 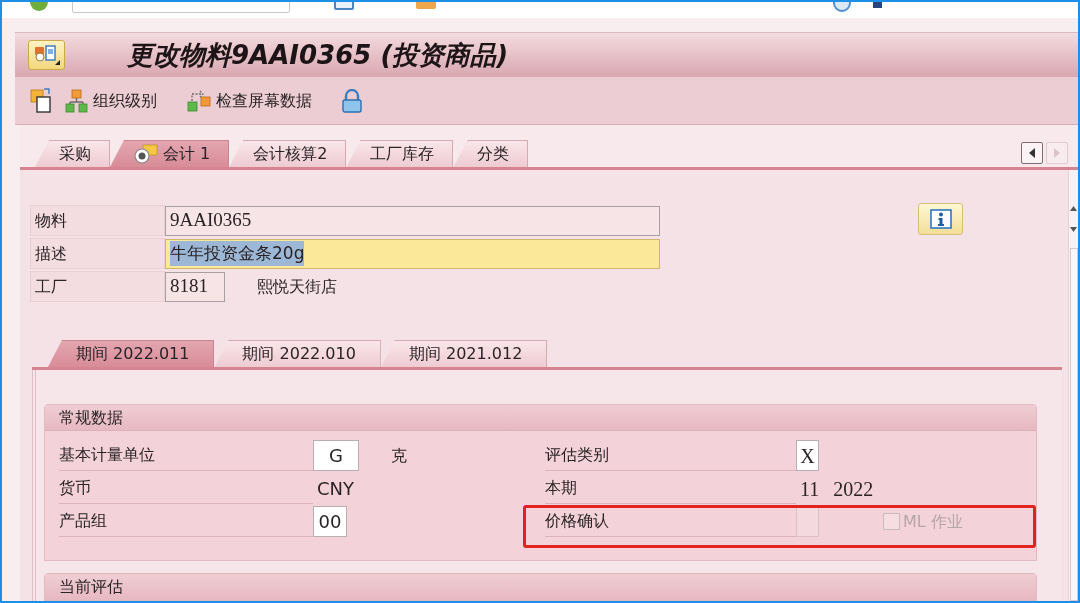 What do you see at coordinates (1057, 153) in the screenshot?
I see `triangle-right-icon` at bounding box center [1057, 153].